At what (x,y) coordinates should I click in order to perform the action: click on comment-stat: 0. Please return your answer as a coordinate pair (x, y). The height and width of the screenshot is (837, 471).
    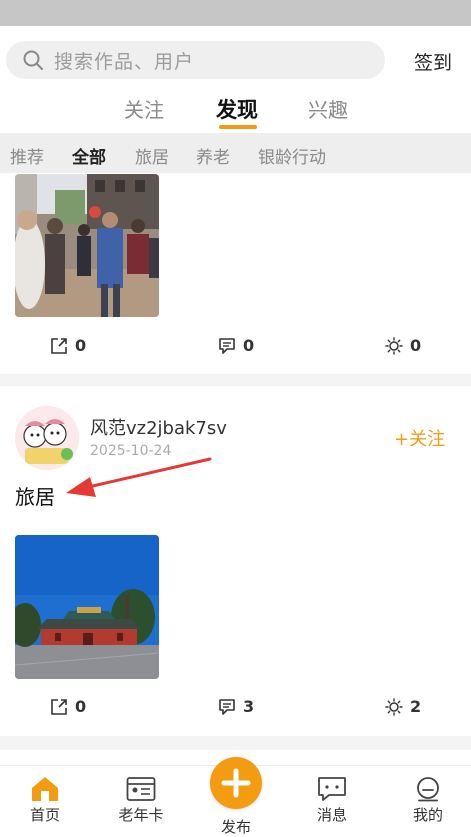
    Looking at the image, I should click on (236, 345).